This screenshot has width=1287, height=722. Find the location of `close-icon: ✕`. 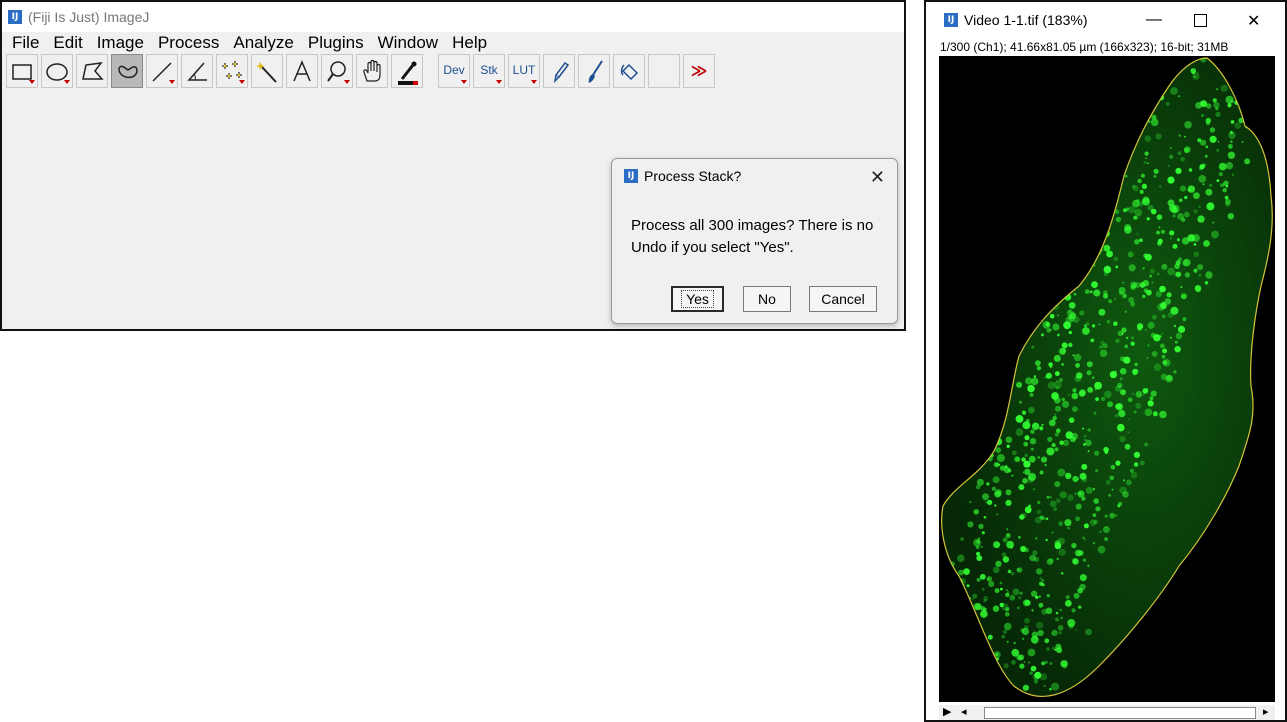

close-icon: ✕ is located at coordinates (1253, 21).